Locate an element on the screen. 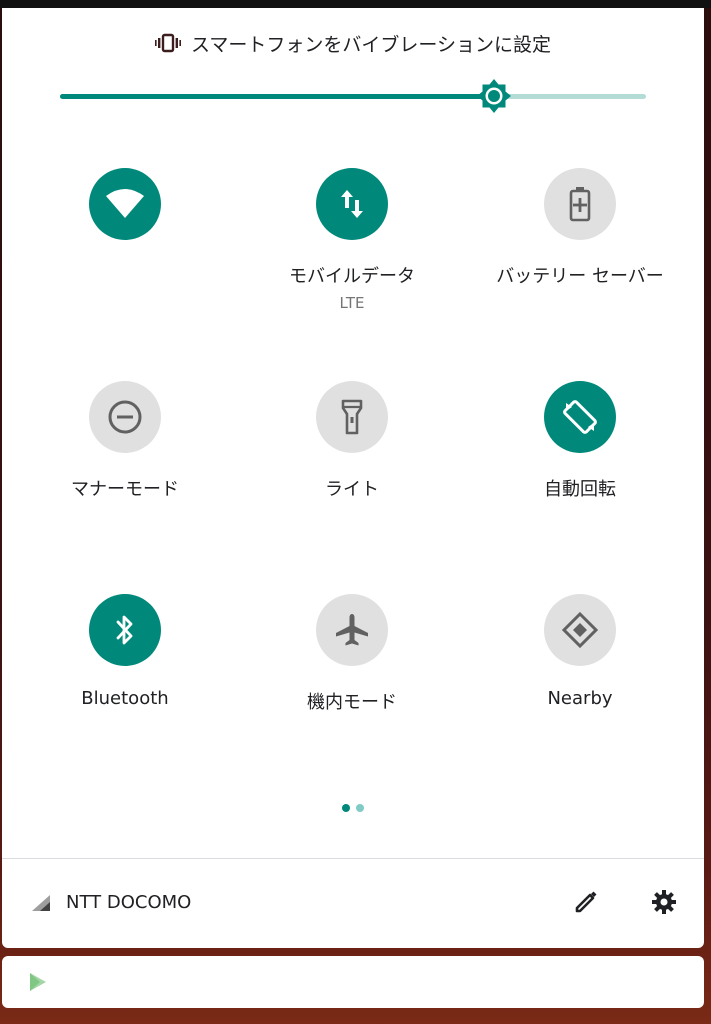  flashlight-toggle is located at coordinates (352, 417).